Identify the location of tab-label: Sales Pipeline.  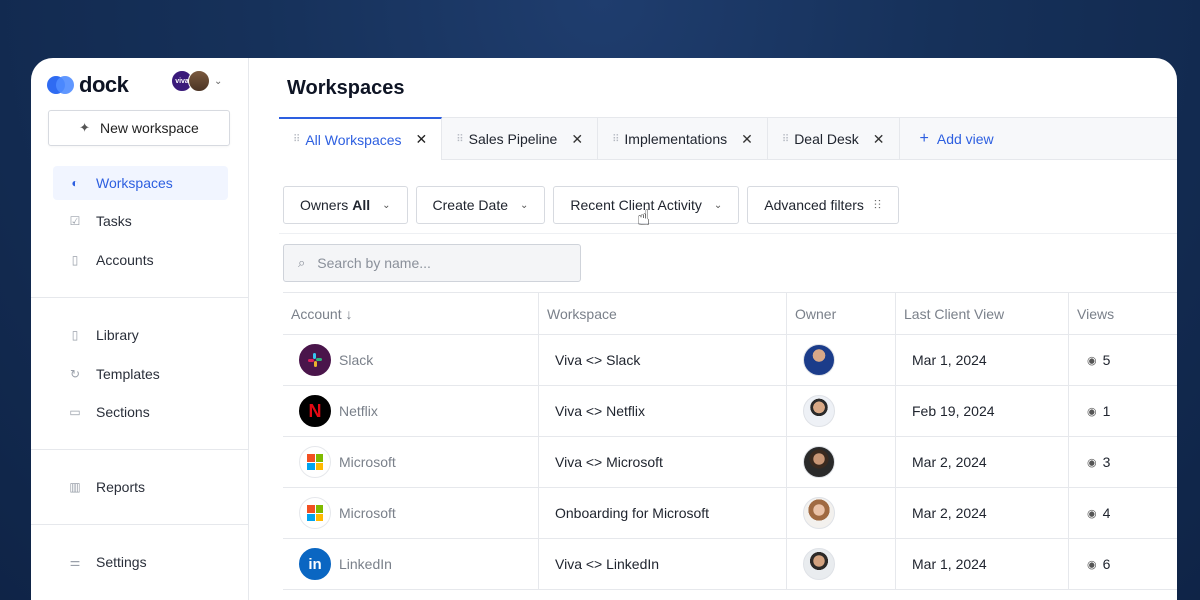
(513, 139).